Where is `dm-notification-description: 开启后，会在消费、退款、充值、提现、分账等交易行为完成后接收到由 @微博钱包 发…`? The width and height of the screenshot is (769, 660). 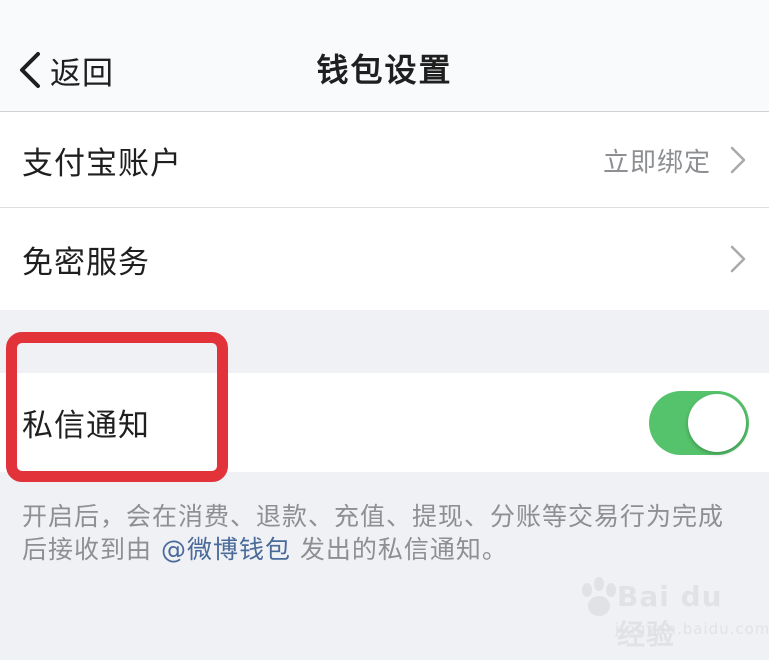
dm-notification-description: 开启后，会在消费、退款、充值、提现、分账等交易行为完成后接收到由 @微博钱包 发… is located at coordinates (382, 533).